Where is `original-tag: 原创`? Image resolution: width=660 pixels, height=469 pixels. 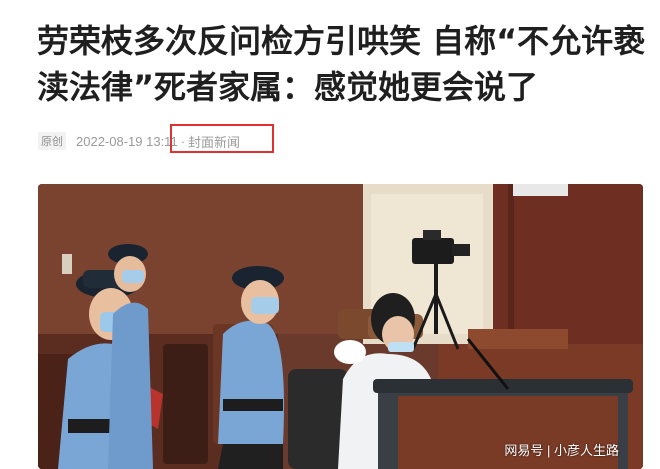 original-tag: 原创 is located at coordinates (52, 141).